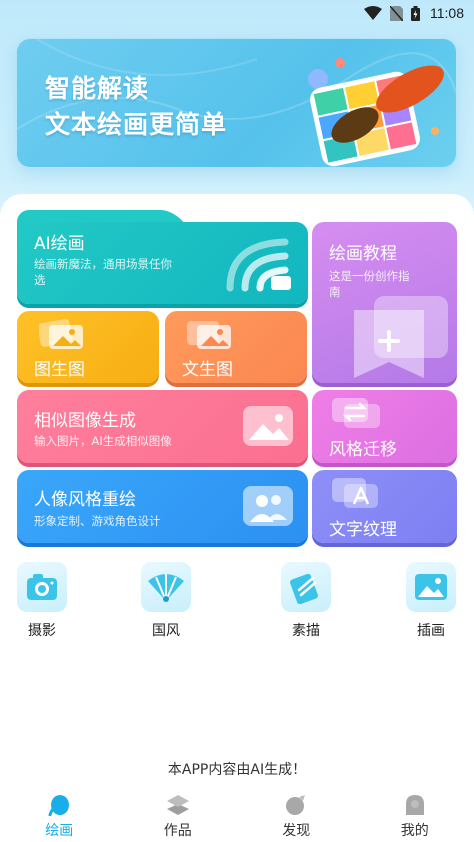 The image size is (474, 842). I want to click on transfer-arrows-icon, so click(356, 413).